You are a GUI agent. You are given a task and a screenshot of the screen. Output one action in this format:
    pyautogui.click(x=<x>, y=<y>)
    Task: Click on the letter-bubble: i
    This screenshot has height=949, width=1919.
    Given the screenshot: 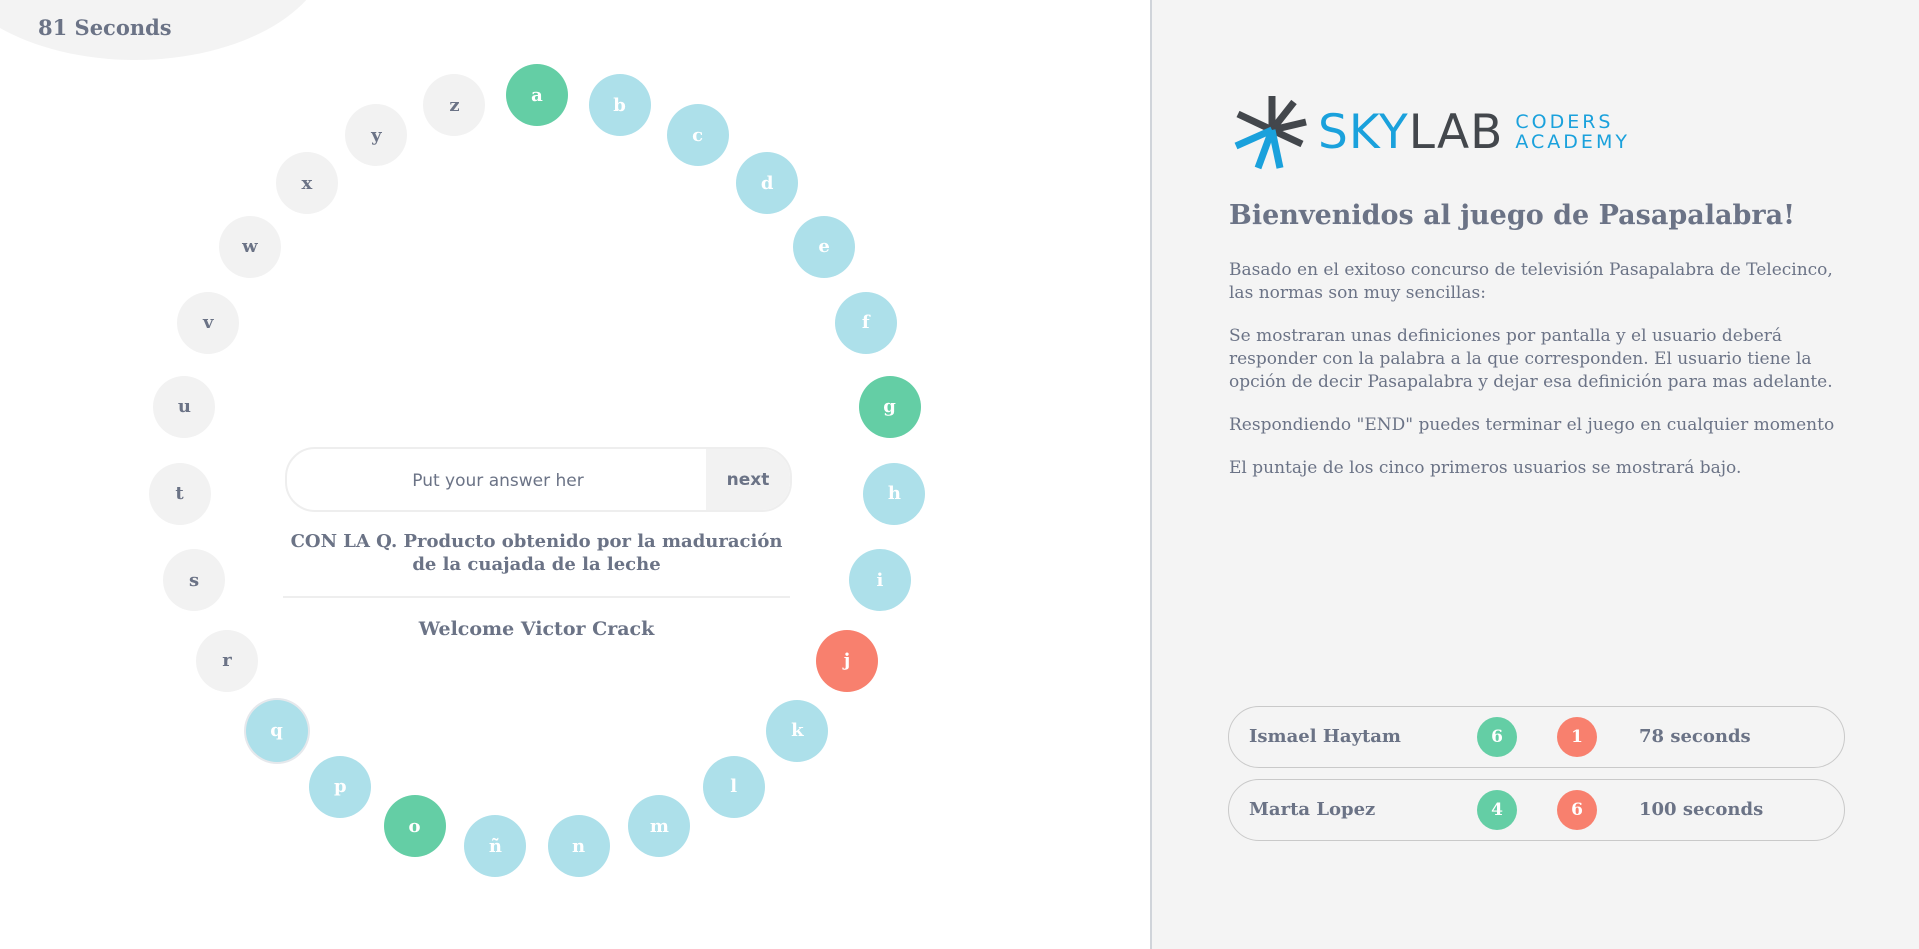 What is the action you would take?
    pyautogui.click(x=879, y=580)
    